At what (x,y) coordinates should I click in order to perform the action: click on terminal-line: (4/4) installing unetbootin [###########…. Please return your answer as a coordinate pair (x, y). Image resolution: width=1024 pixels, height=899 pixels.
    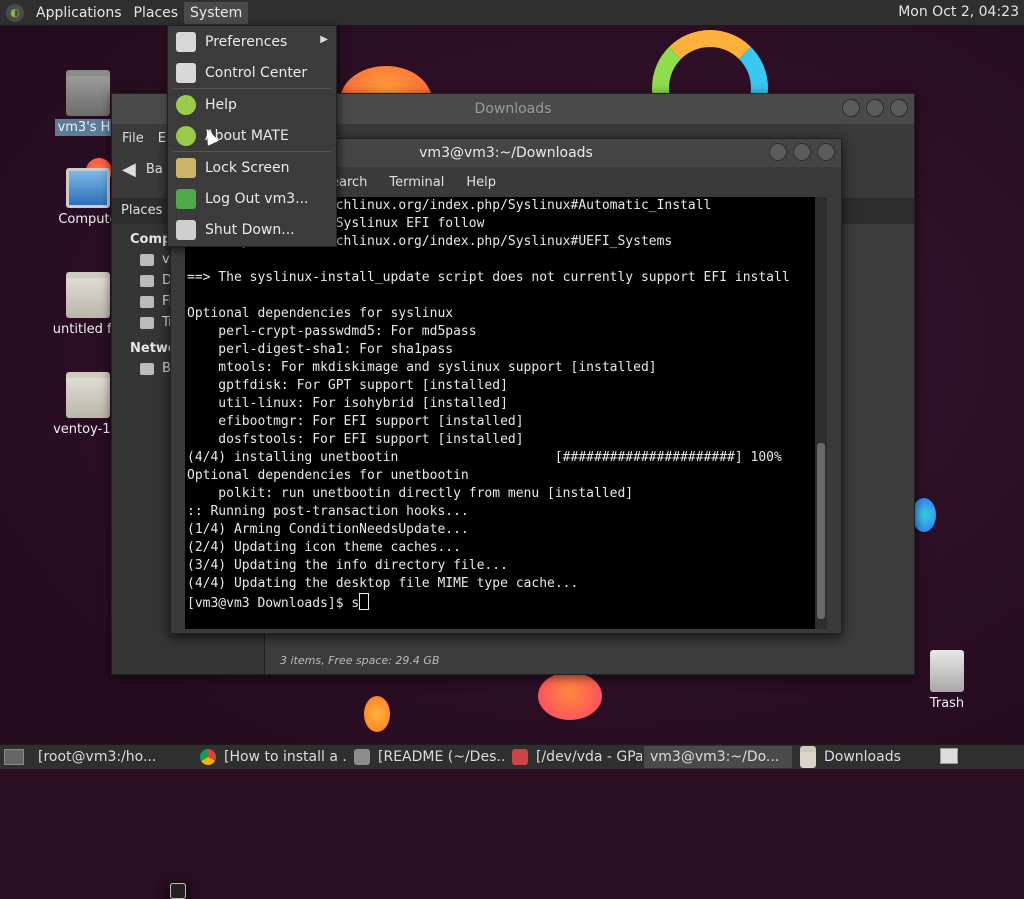
    Looking at the image, I should click on (484, 457).